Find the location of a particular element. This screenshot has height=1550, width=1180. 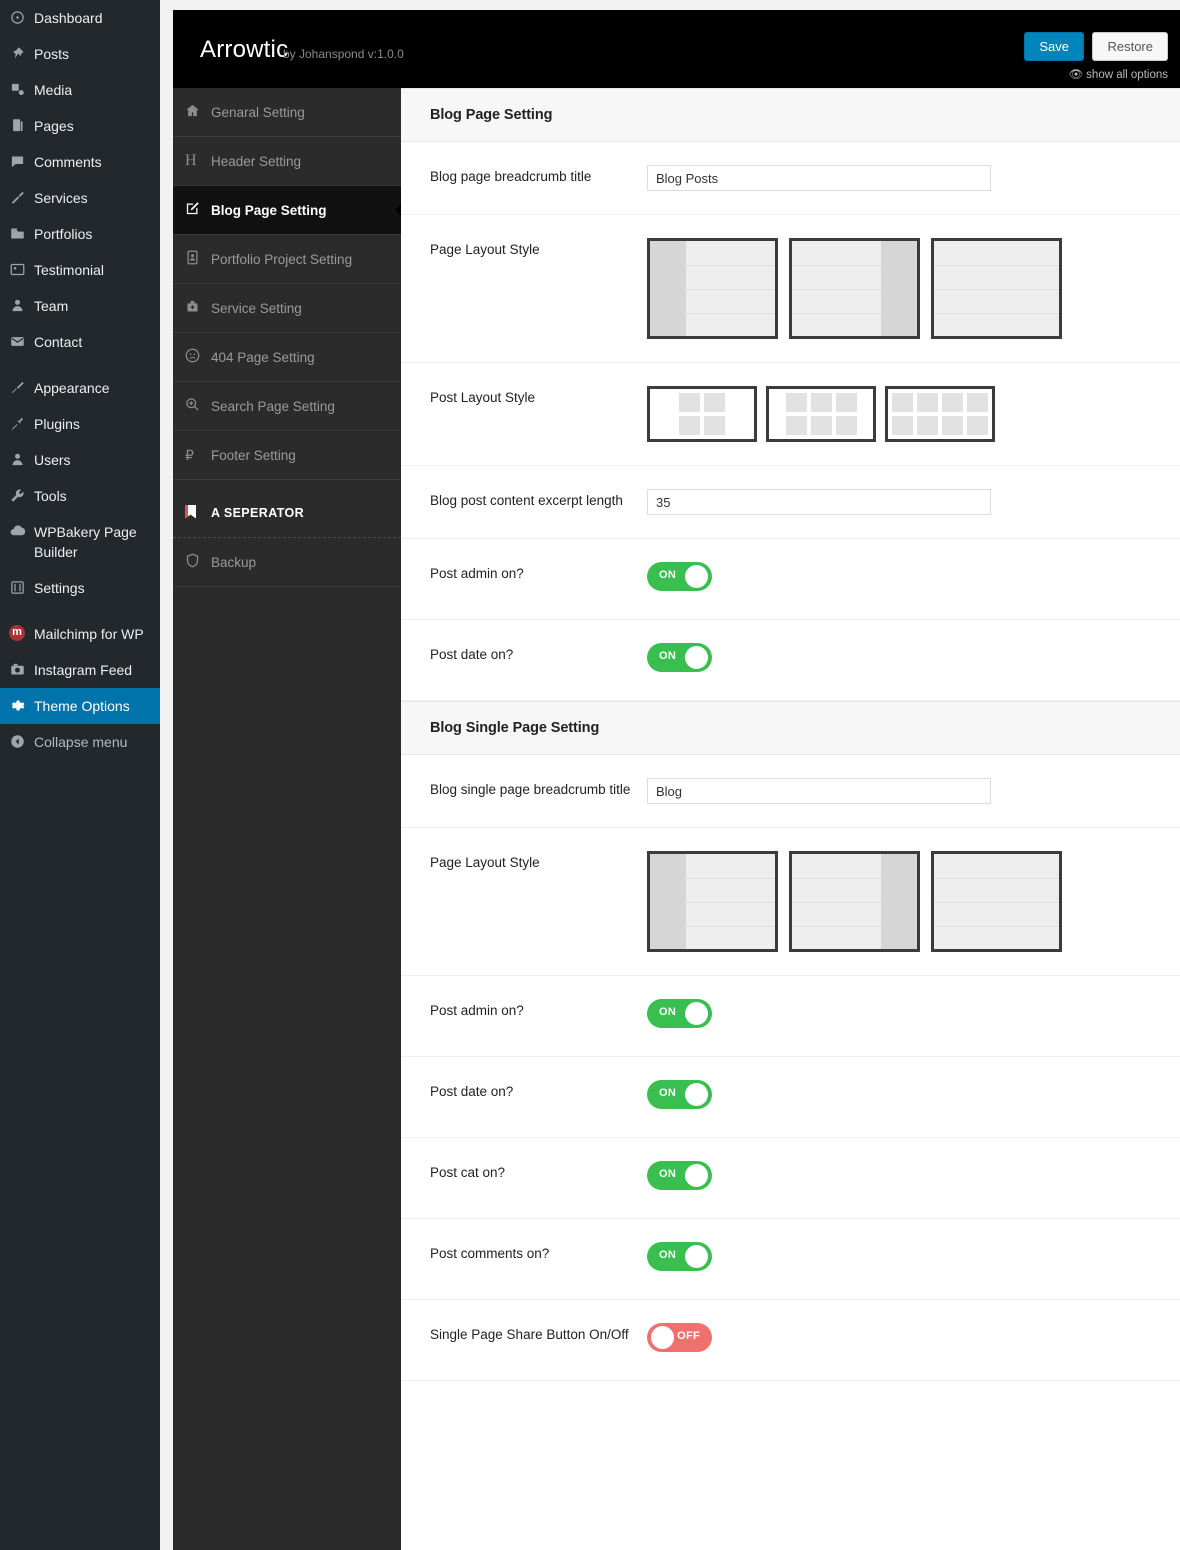

wp-menu-item-comments: Comments is located at coordinates (80, 162).